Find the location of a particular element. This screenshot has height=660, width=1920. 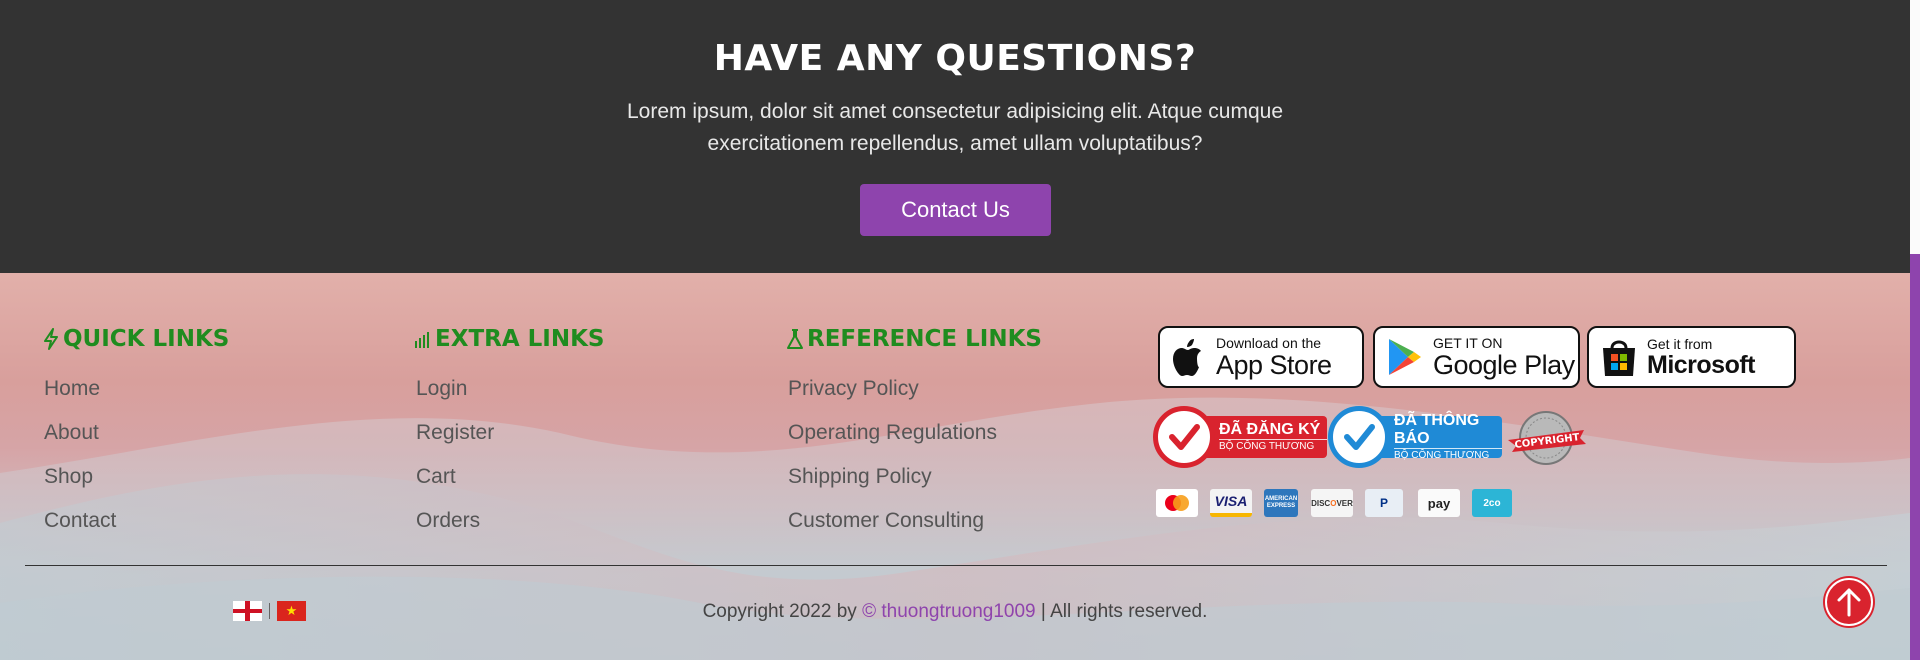

arrow-up-icon is located at coordinates (1849, 602).